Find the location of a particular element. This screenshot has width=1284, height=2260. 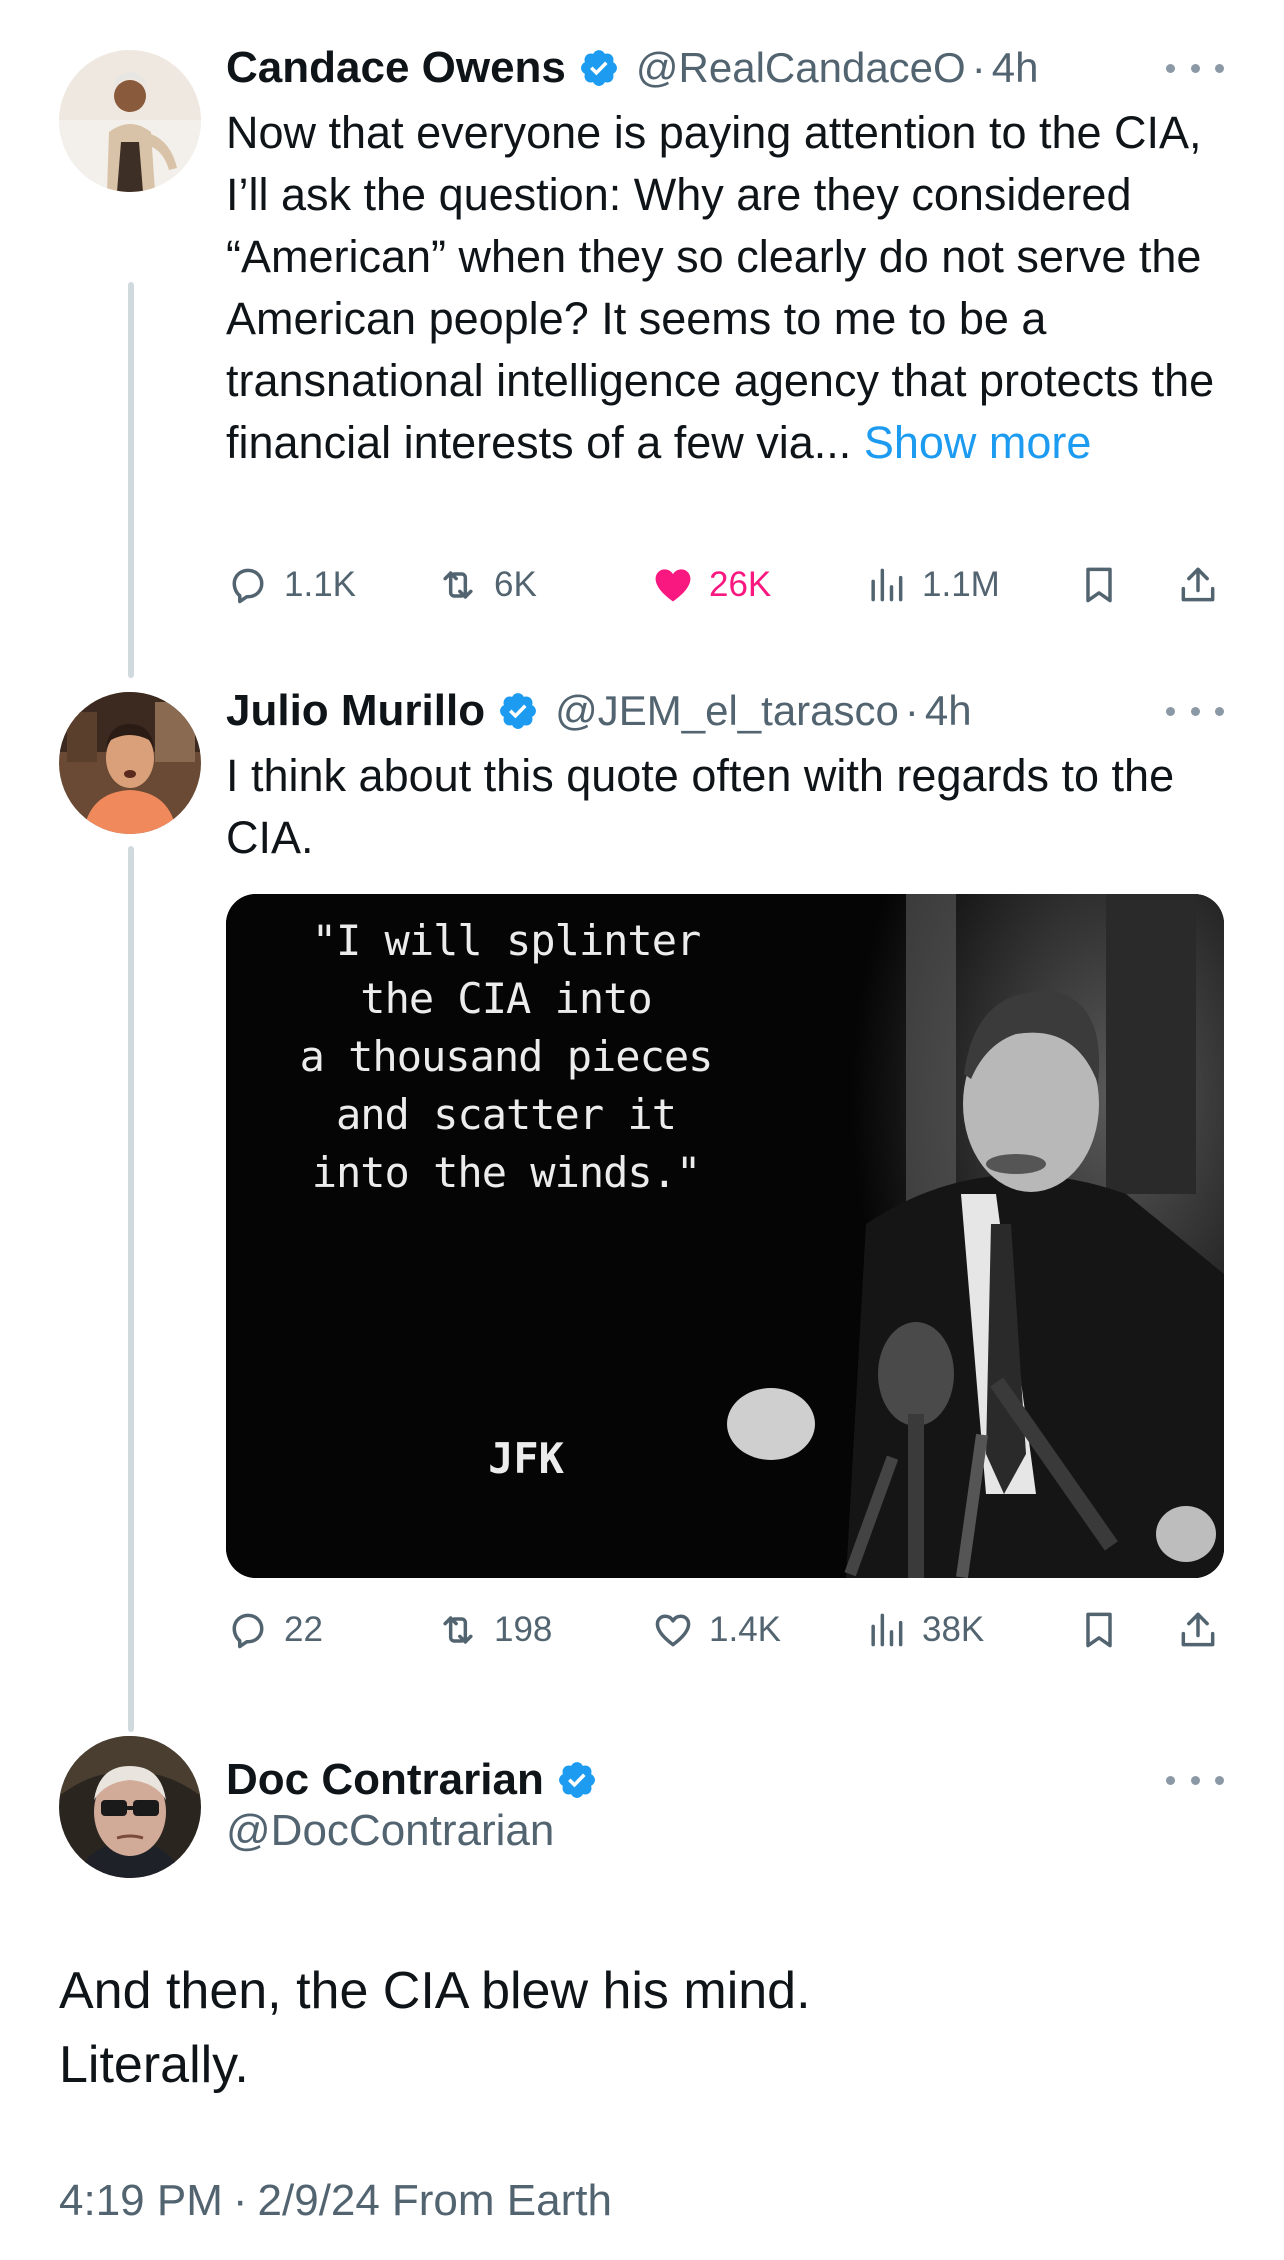

tweet-time: 4:19 PM is located at coordinates (141, 2201).